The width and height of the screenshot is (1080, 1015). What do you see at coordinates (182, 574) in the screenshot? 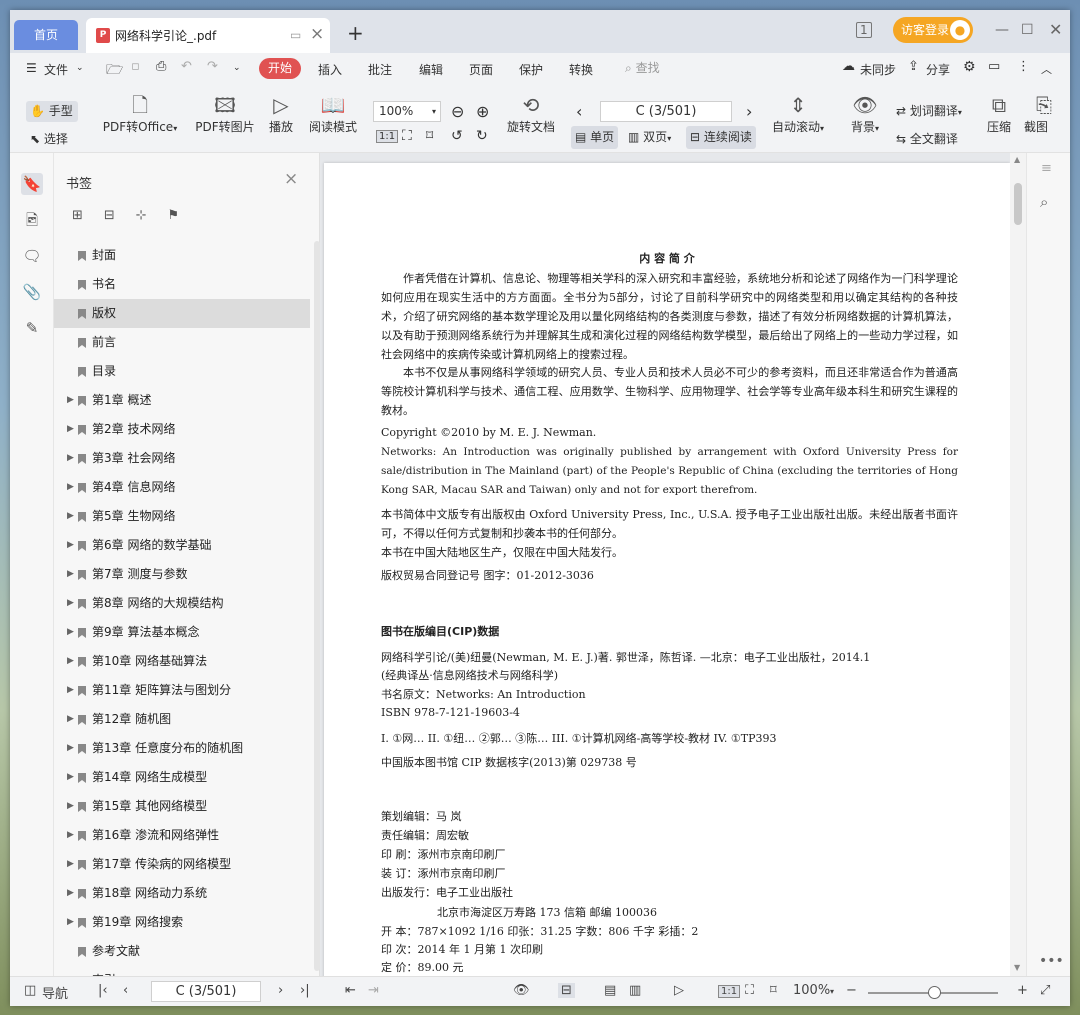
I see `bookmark-item: ▶ 第7章 测度与参数` at bounding box center [182, 574].